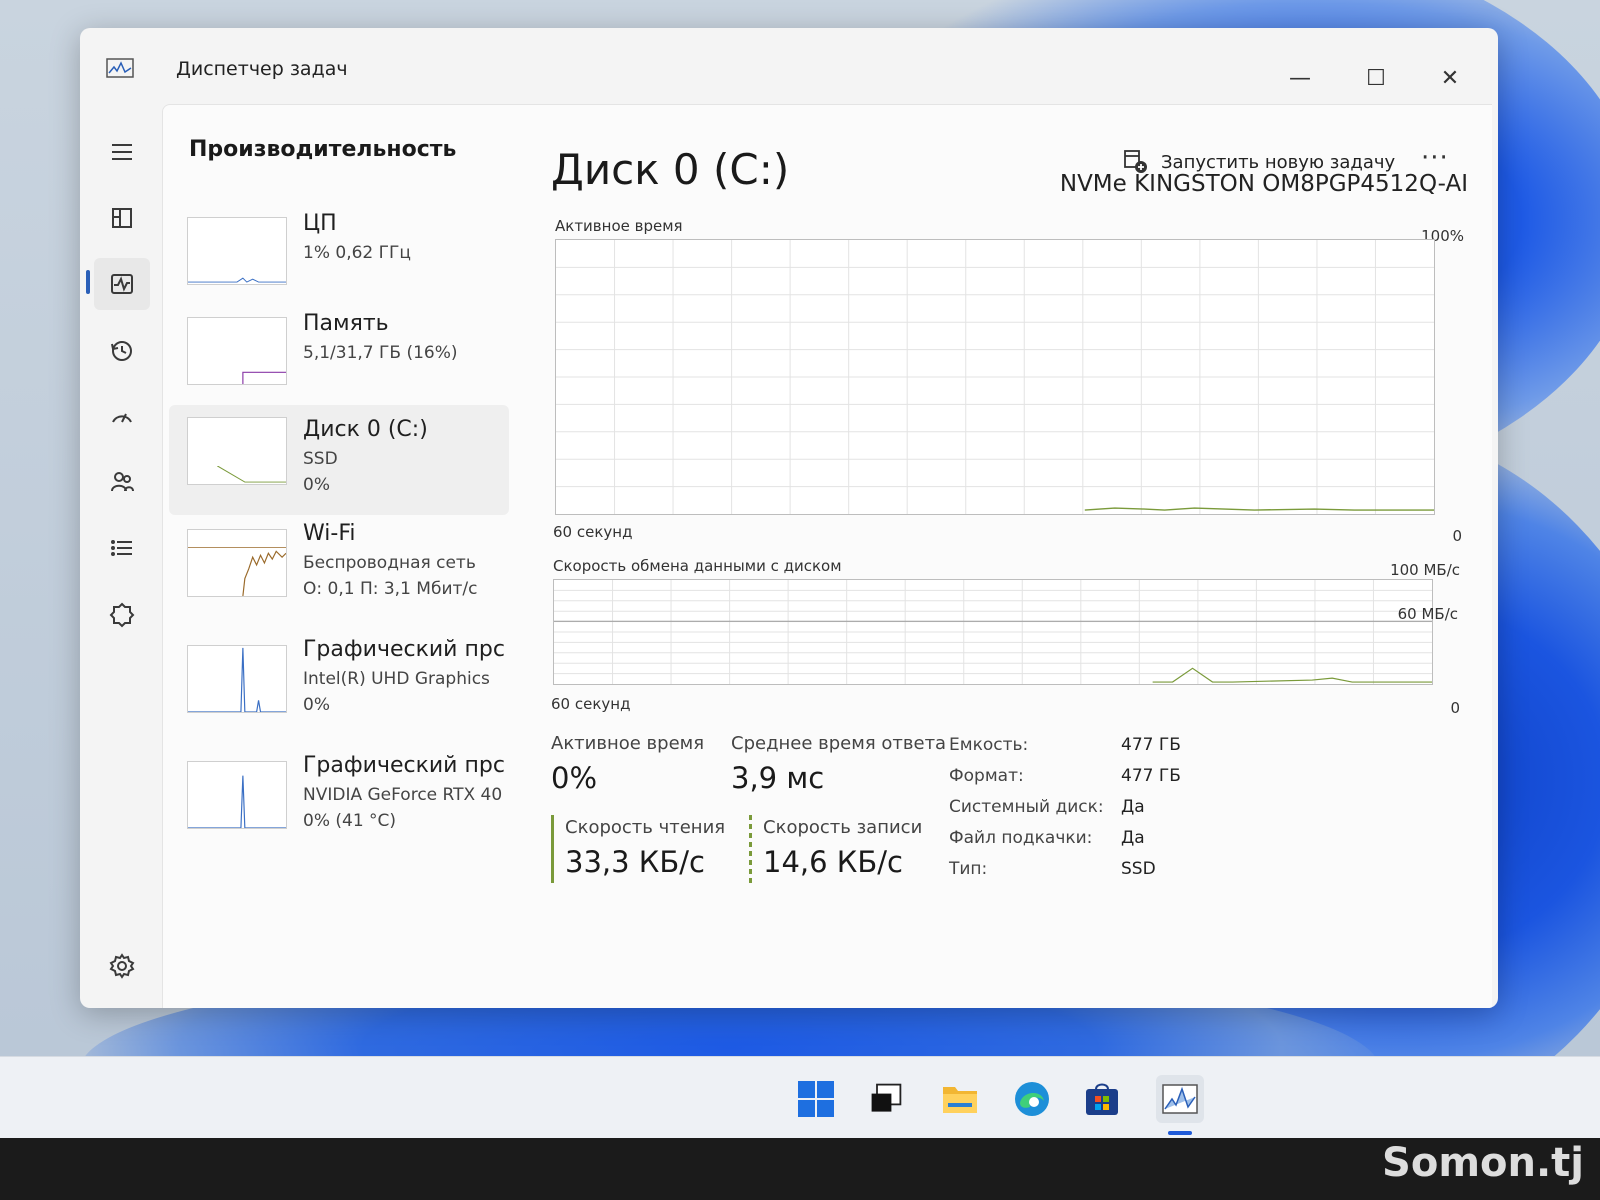  Describe the element at coordinates (1435, 158) in the screenshot. I see `more-options-button: ···` at that location.